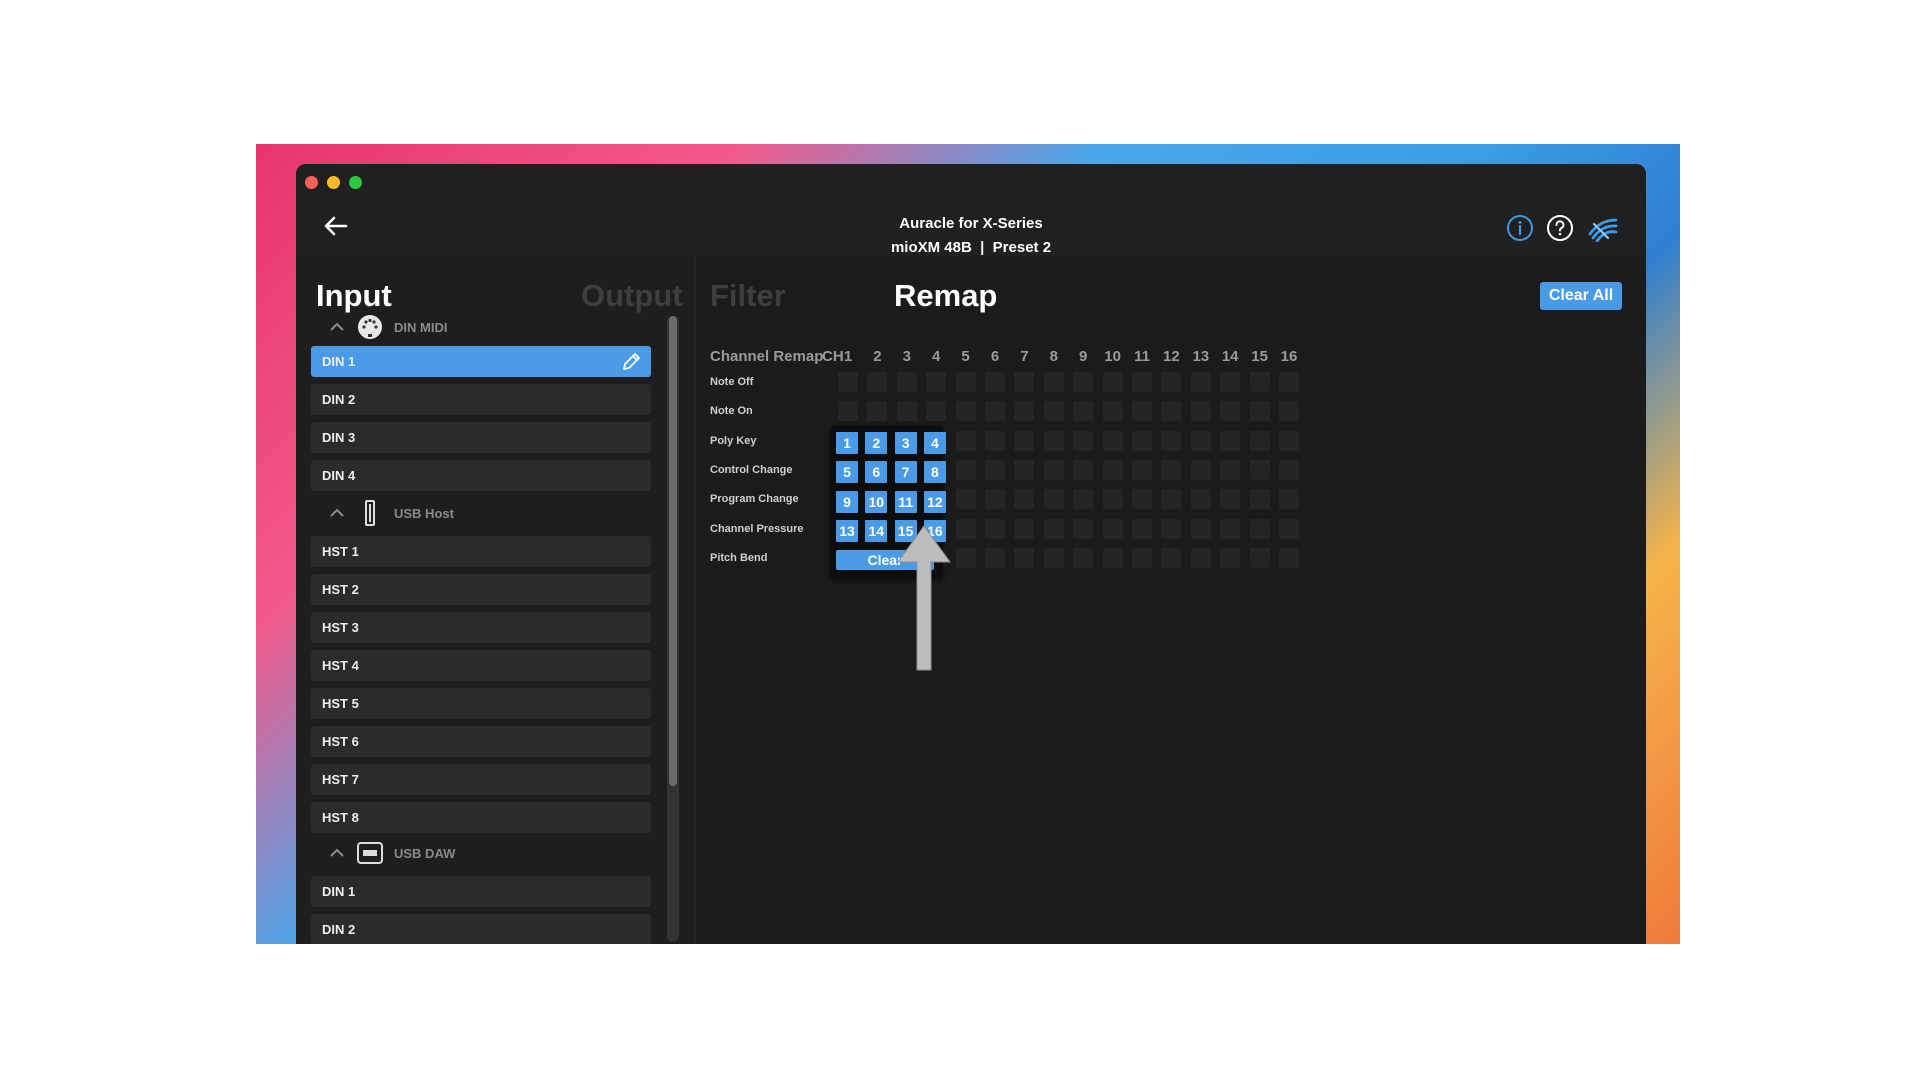  I want to click on port-row-hst-8: HST 8, so click(481, 817).